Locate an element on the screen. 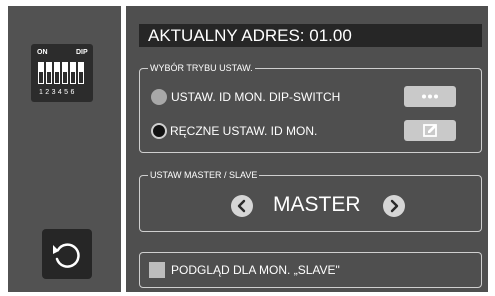  prev-mode-button is located at coordinates (242, 206).